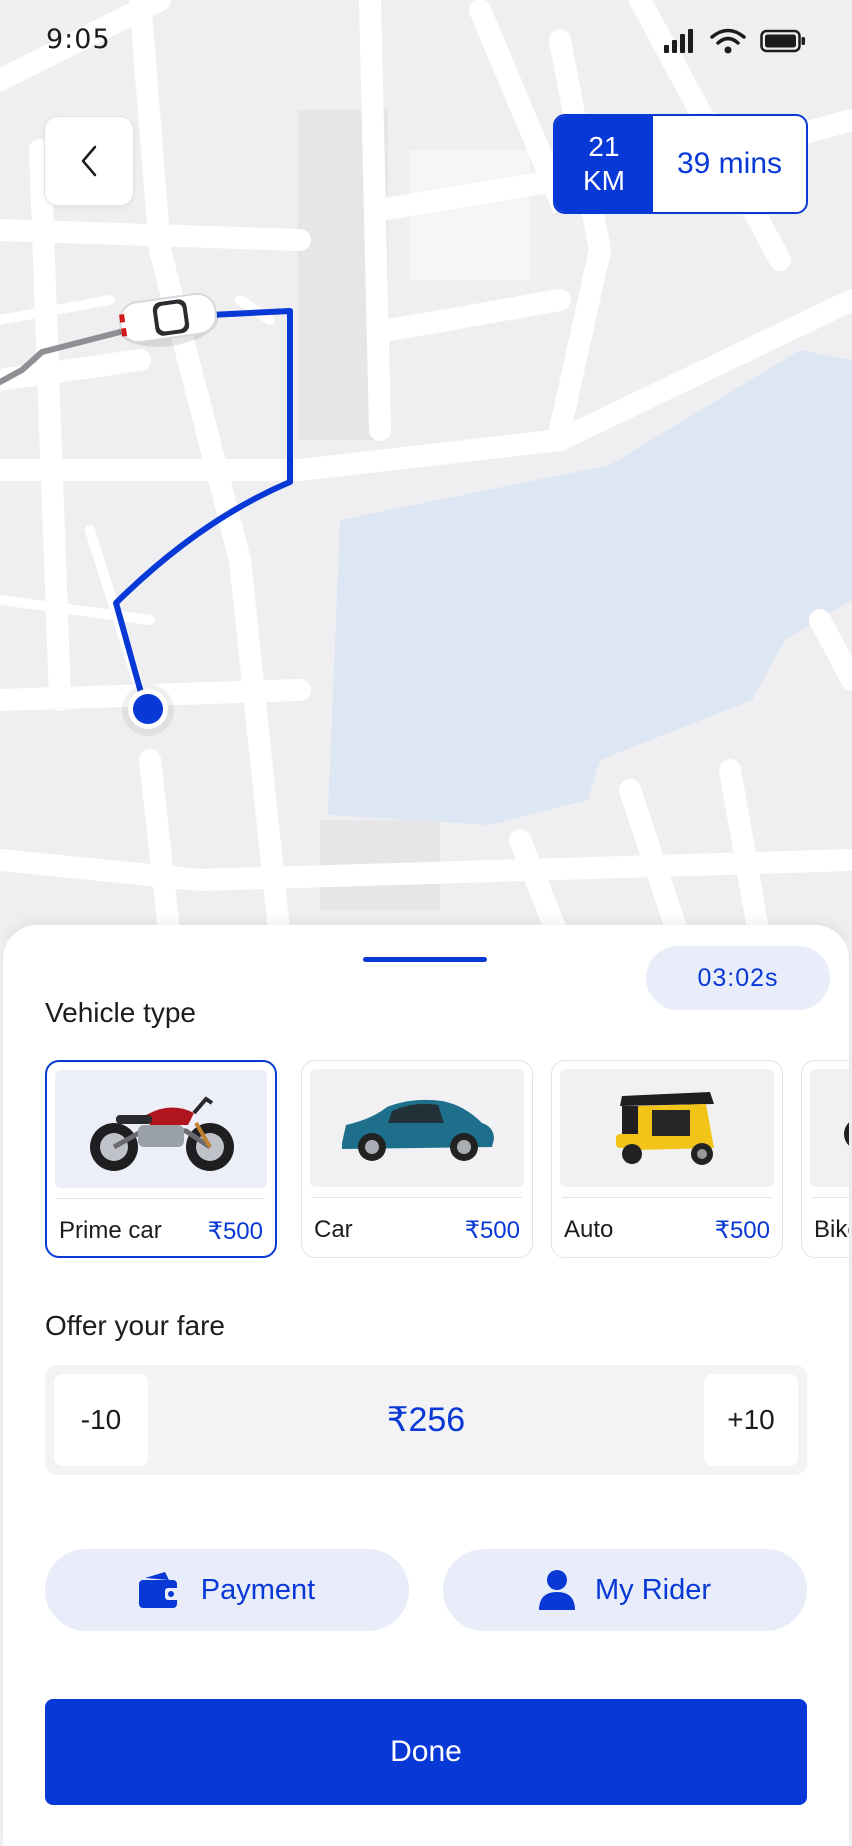  What do you see at coordinates (333, 1229) in the screenshot?
I see `vehicle-name: Car` at bounding box center [333, 1229].